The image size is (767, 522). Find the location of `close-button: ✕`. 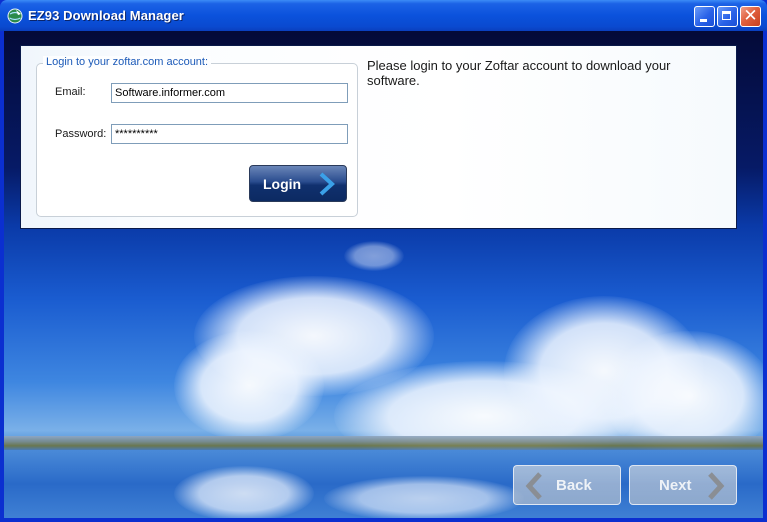

close-button: ✕ is located at coordinates (750, 16).